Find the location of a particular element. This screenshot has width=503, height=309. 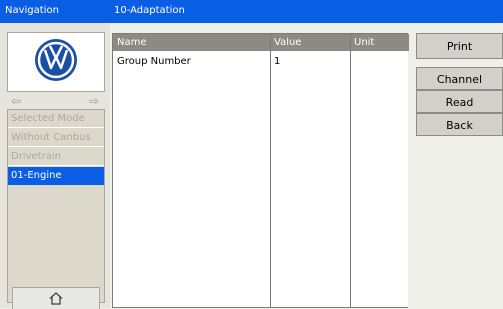

home-icon is located at coordinates (56, 298).